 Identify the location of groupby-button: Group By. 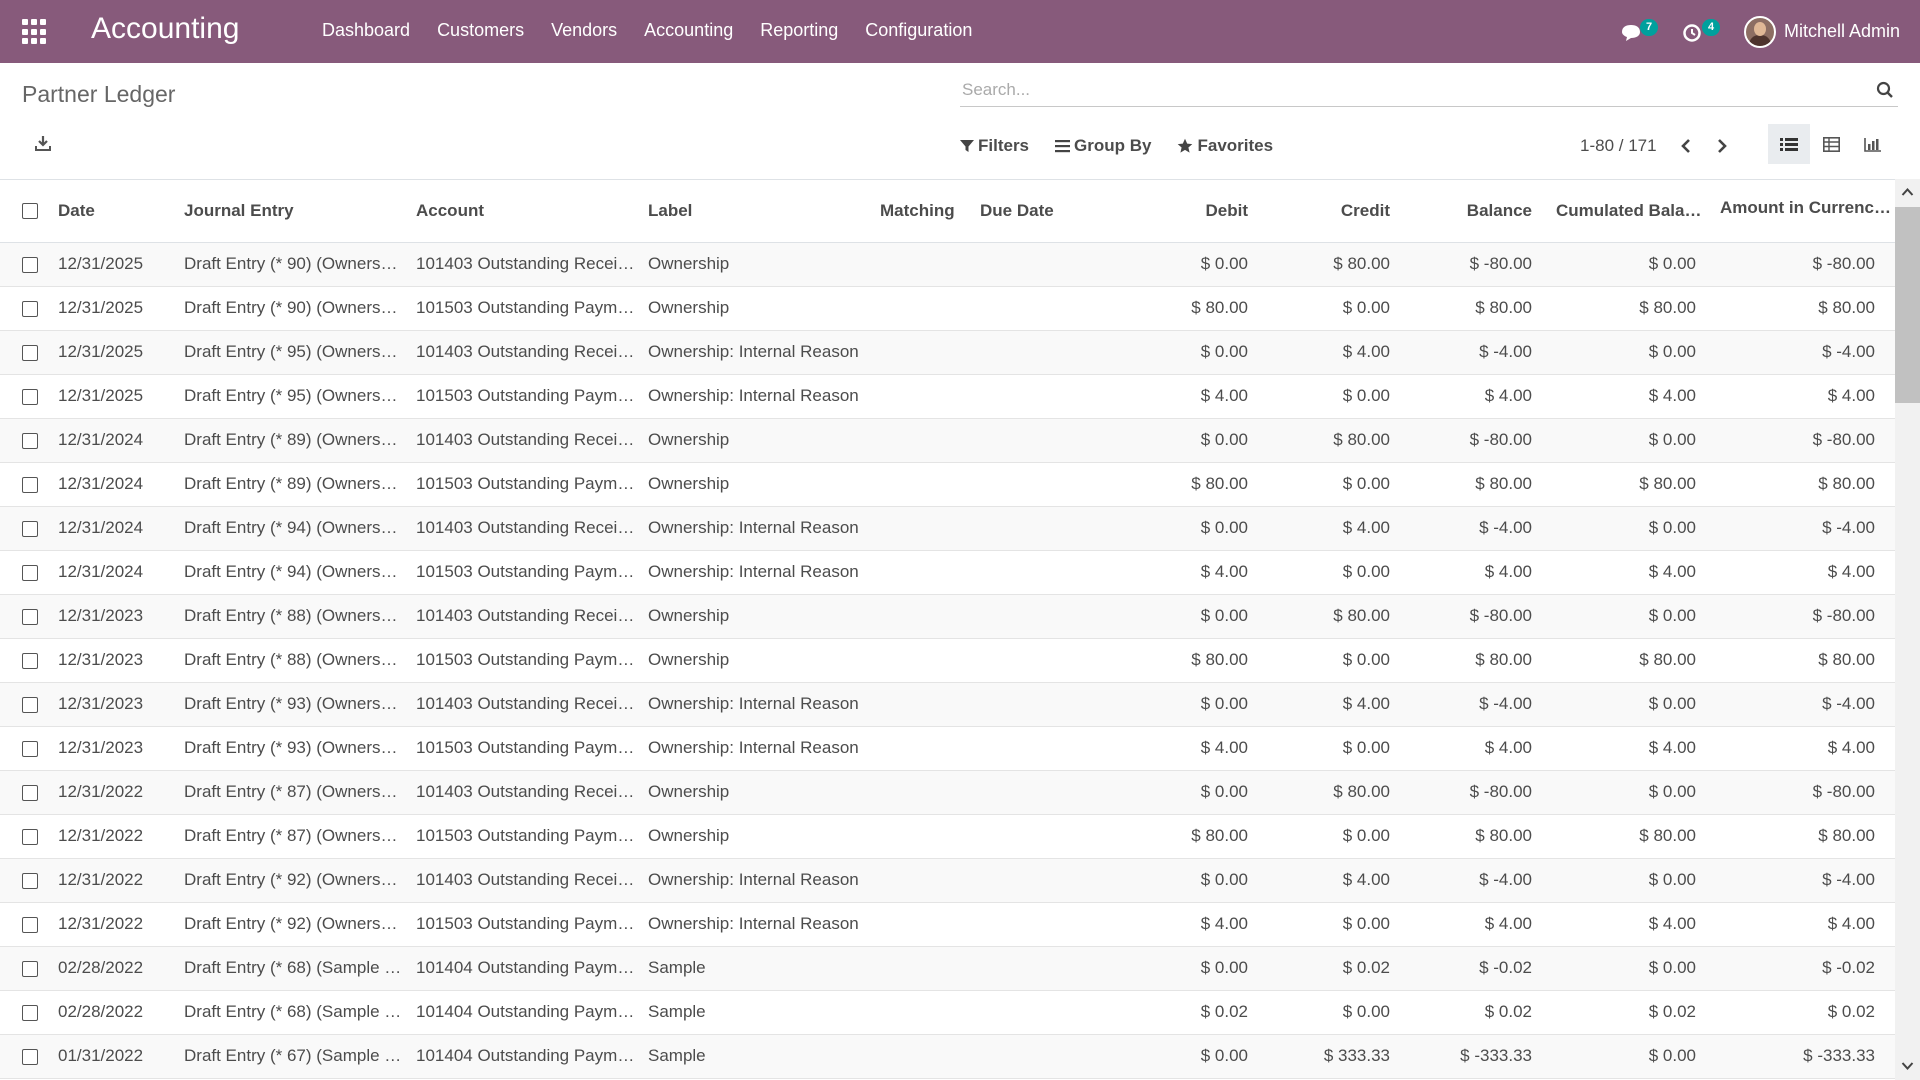
(1103, 146).